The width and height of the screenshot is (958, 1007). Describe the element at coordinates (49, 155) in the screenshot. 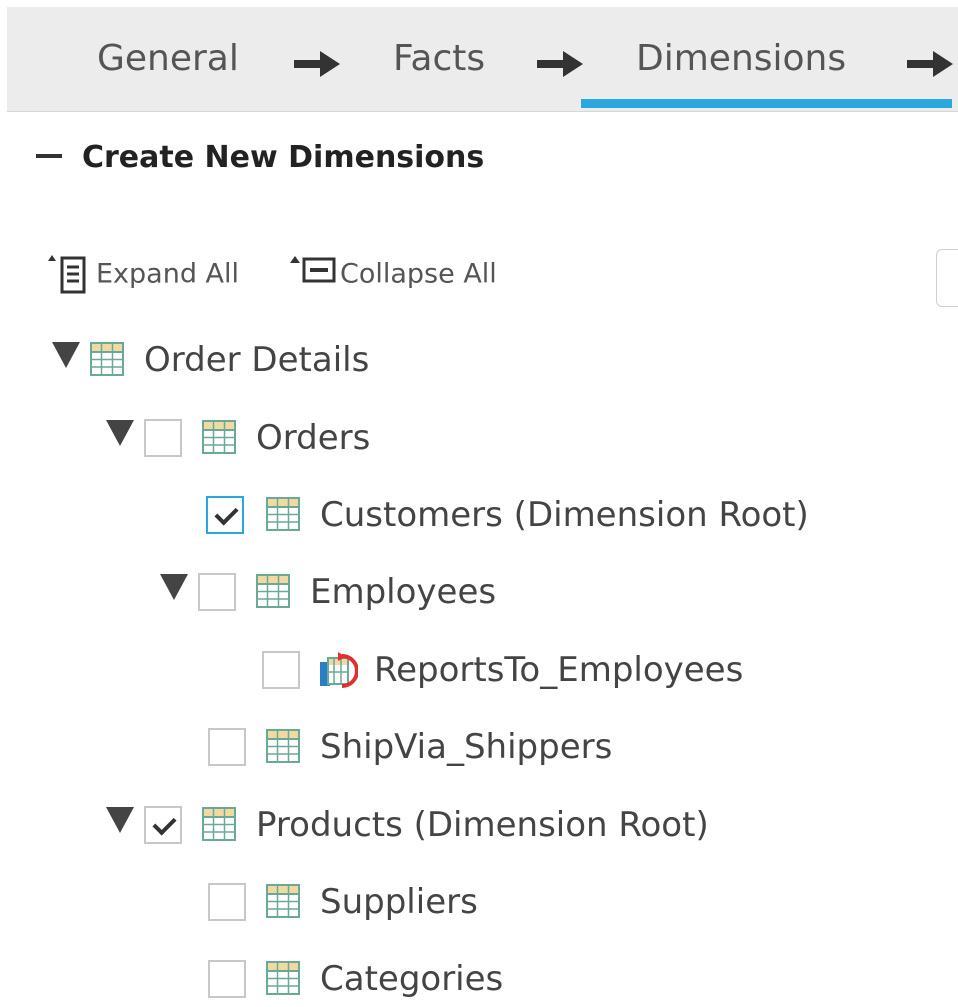

I see `minus-icon` at that location.